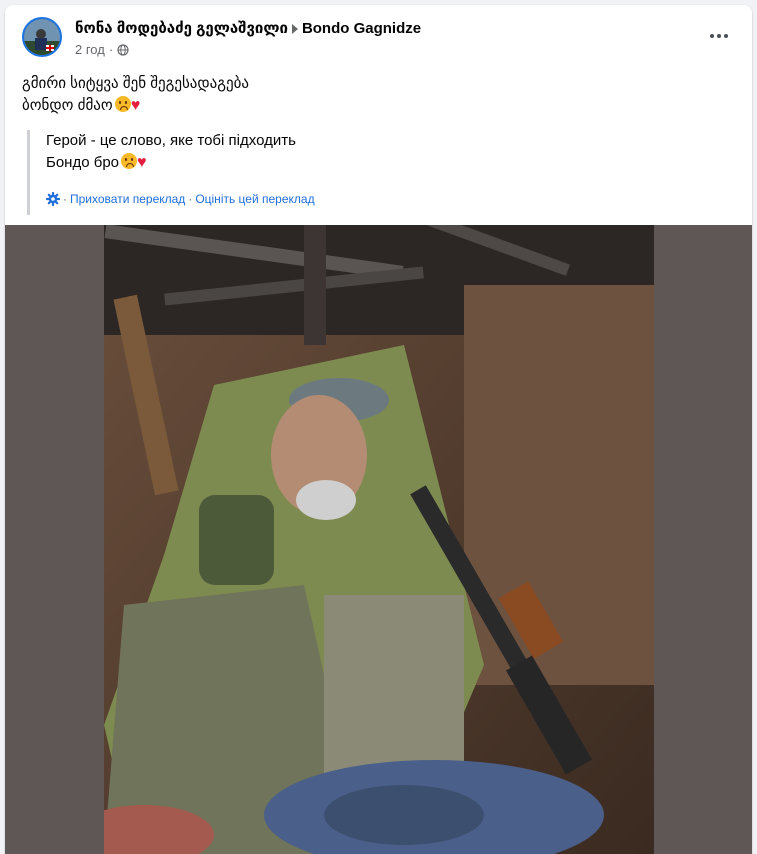 This screenshot has height=854, width=757. Describe the element at coordinates (361, 28) in the screenshot. I see `recipient-name: Bondo Gagnidze` at that location.